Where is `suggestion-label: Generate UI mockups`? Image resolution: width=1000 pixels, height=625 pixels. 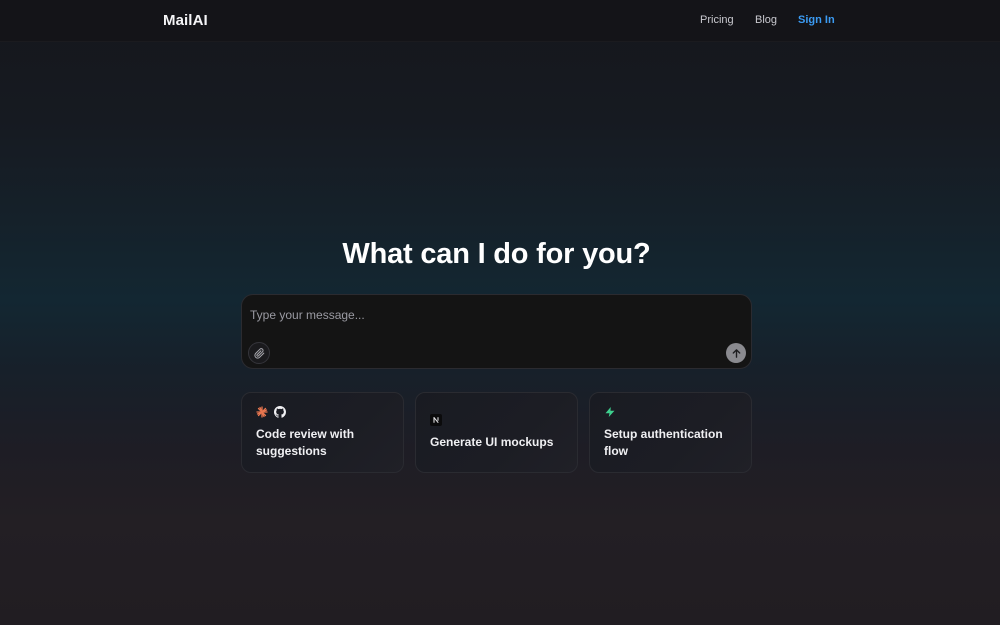 suggestion-label: Generate UI mockups is located at coordinates (492, 442).